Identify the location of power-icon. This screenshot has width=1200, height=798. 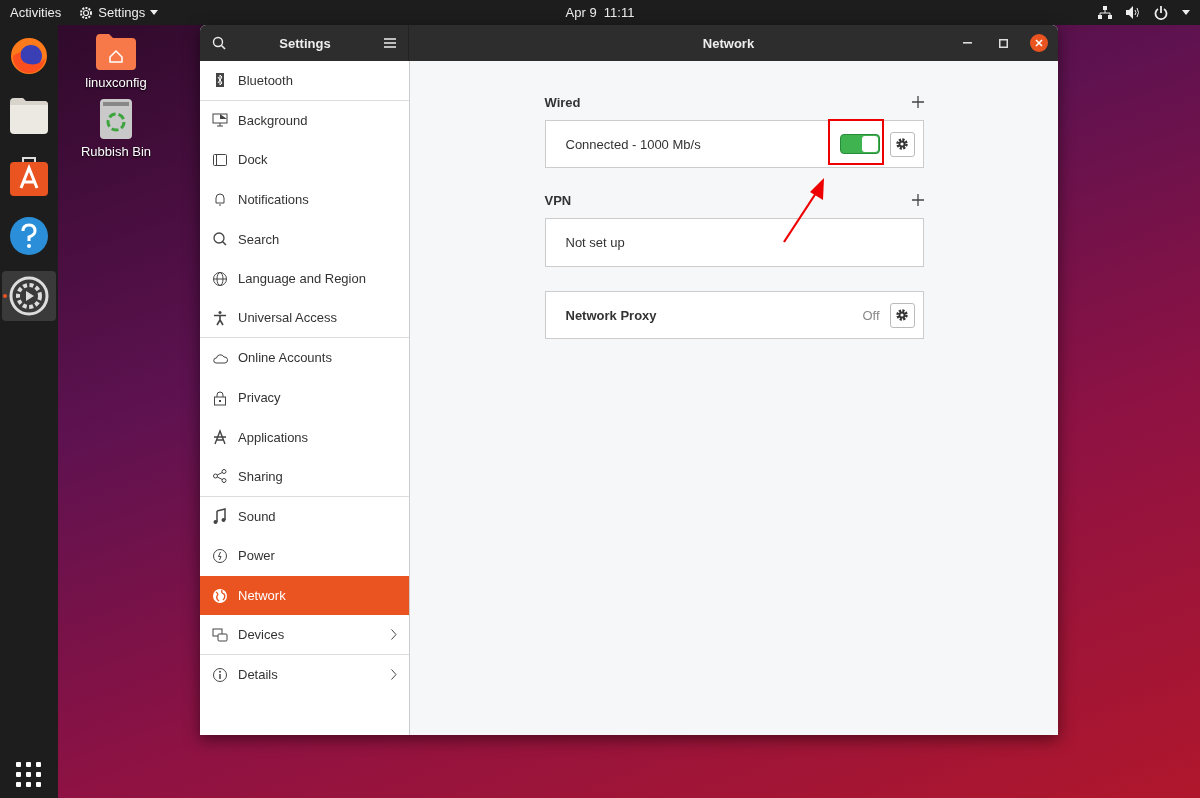
(1161, 12).